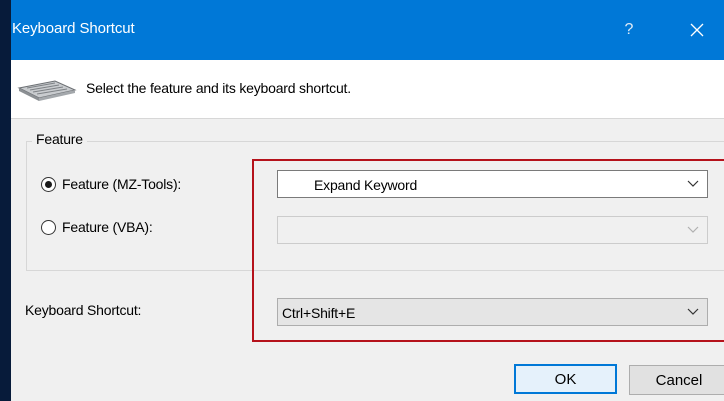  Describe the element at coordinates (73, 28) in the screenshot. I see `window-title: Keyboard Shortcut` at that location.